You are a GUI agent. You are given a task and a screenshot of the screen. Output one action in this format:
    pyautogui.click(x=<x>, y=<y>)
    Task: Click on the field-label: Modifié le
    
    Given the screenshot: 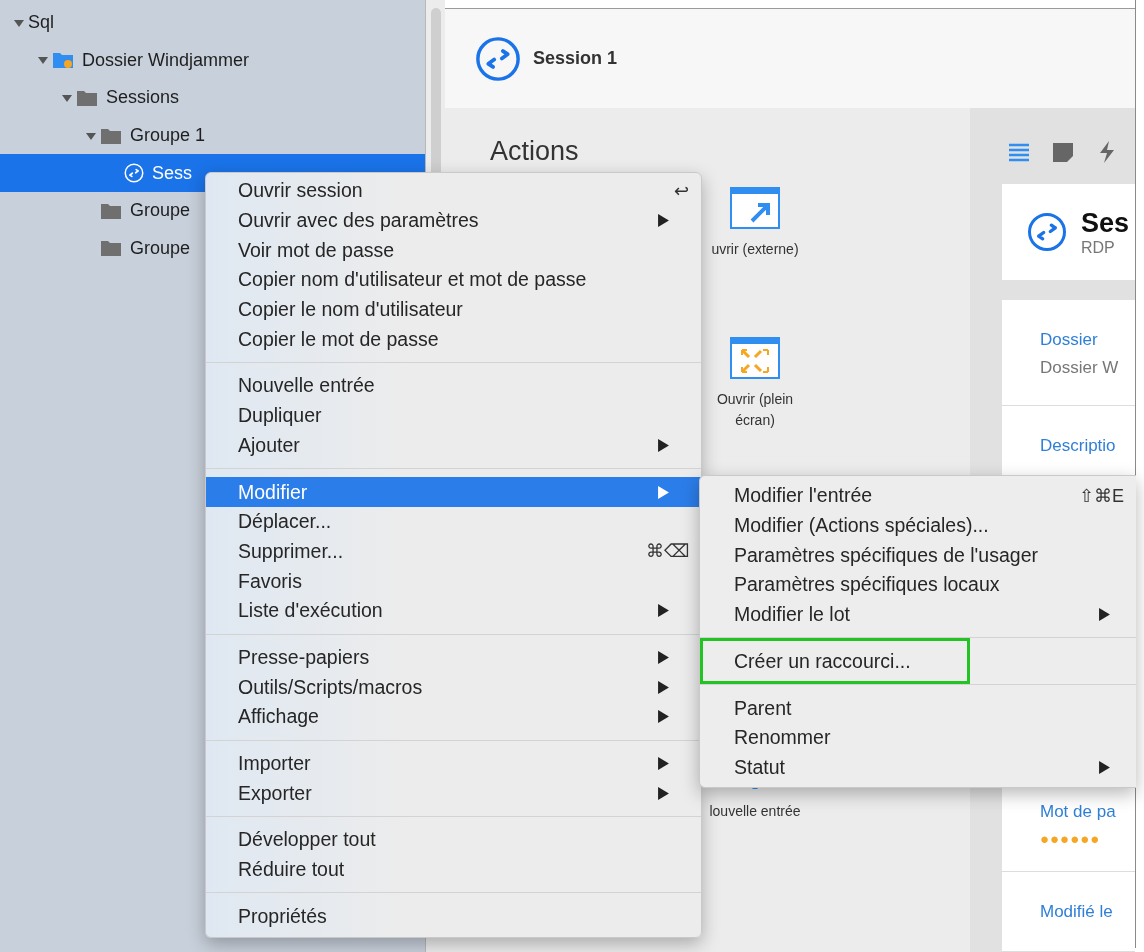 What is the action you would take?
    pyautogui.click(x=1077, y=912)
    